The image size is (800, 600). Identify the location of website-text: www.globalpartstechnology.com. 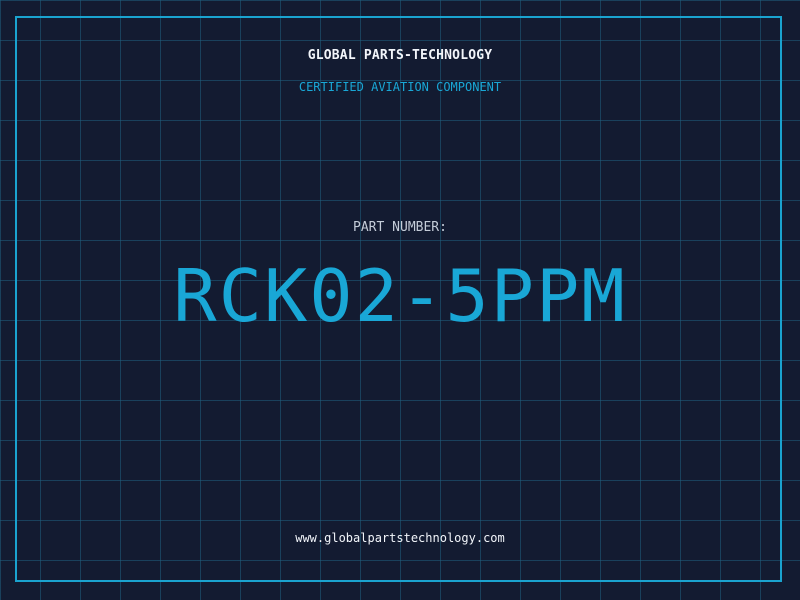
(400, 538).